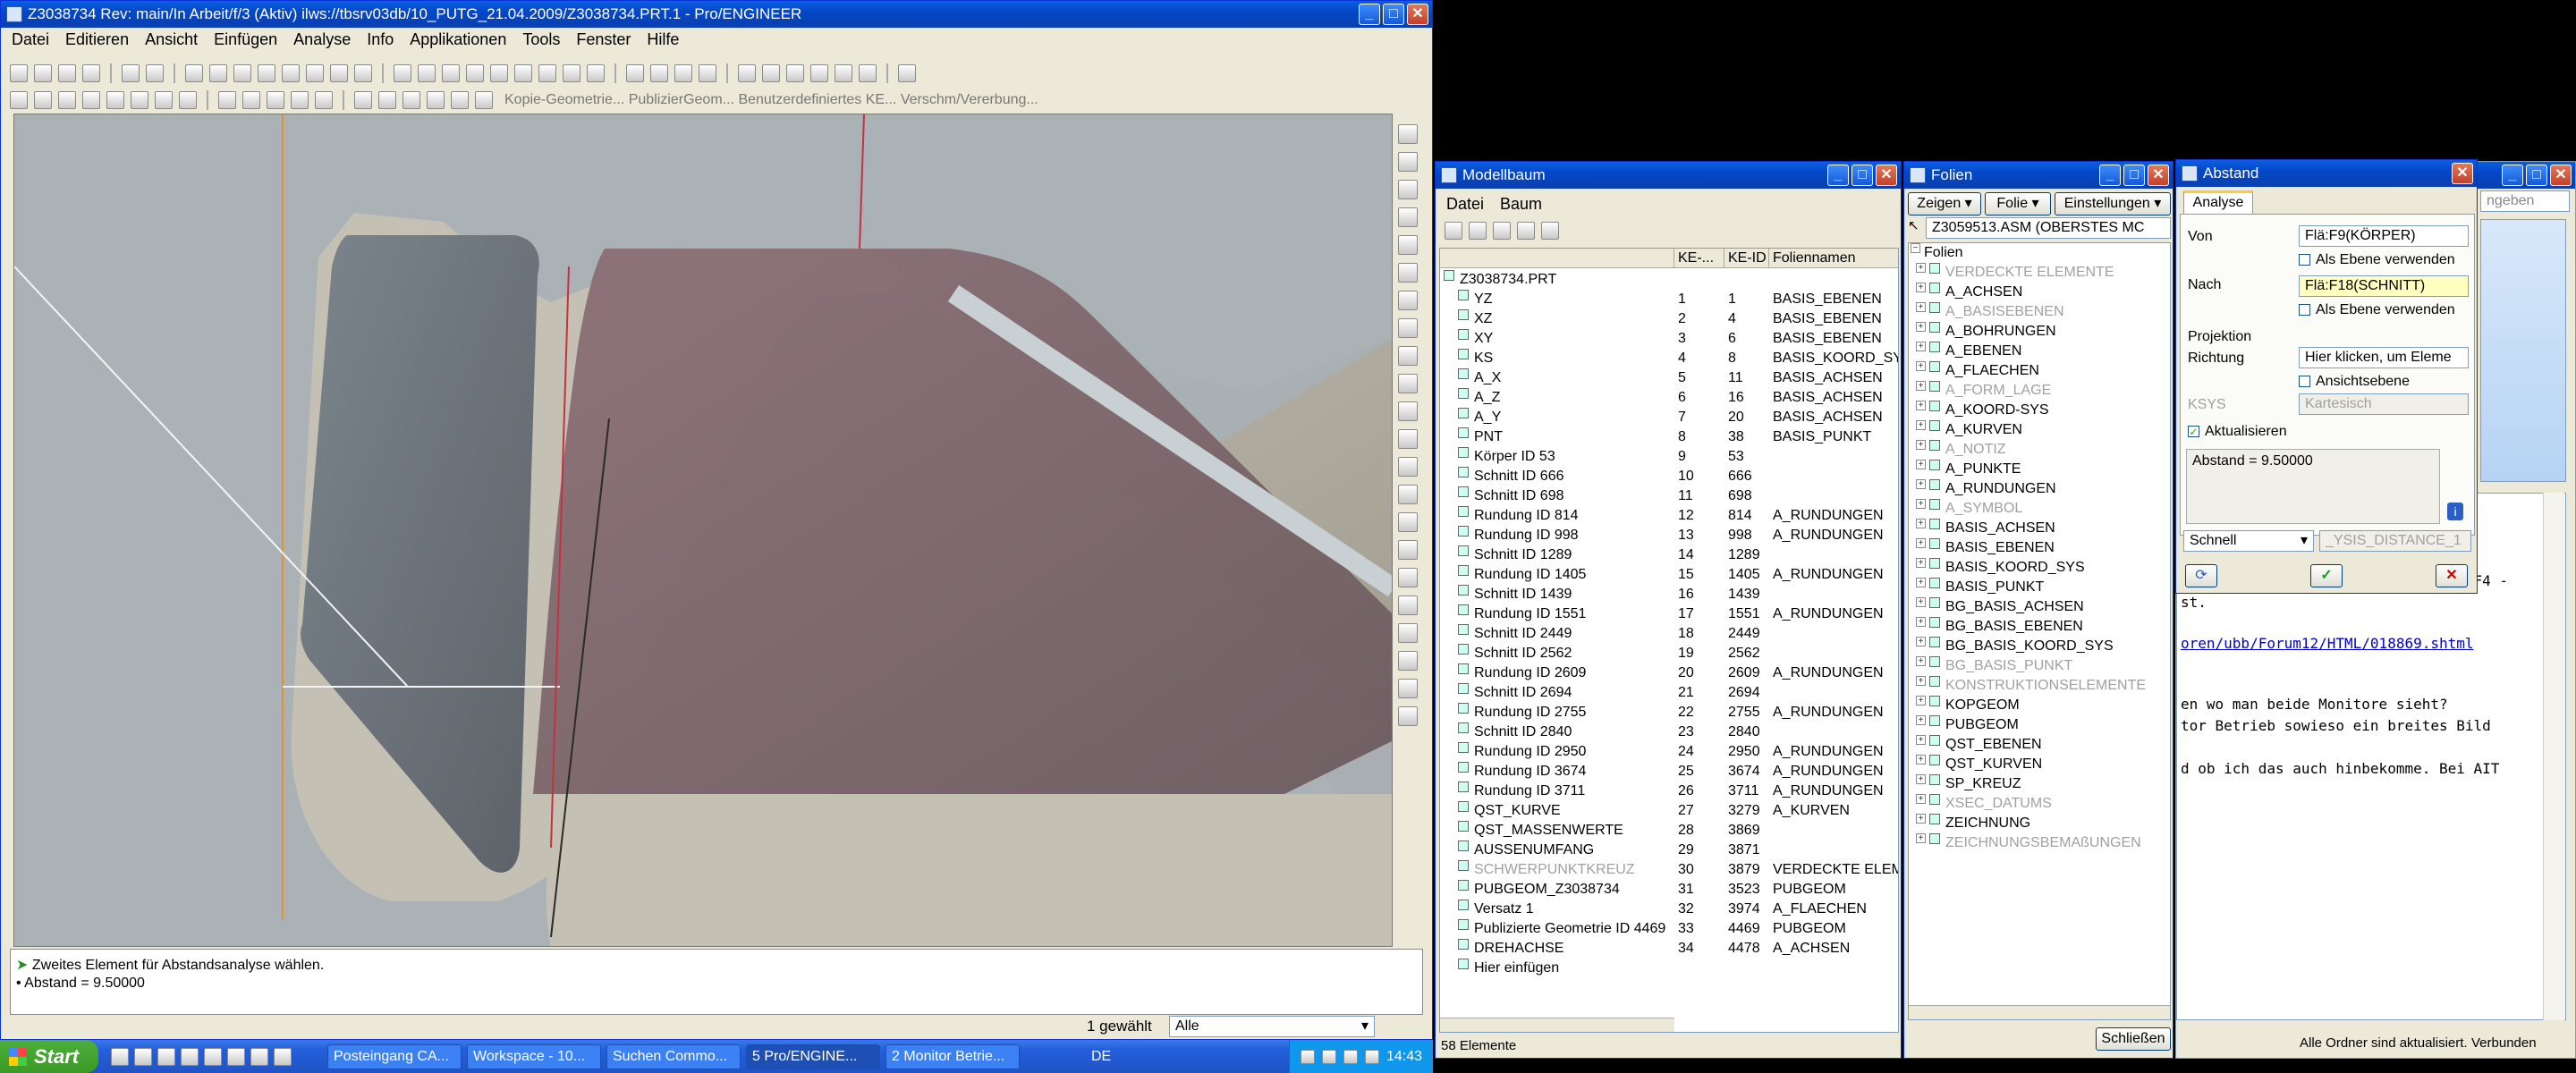 The image size is (2576, 1073). I want to click on reorient-icon, so click(547, 73).